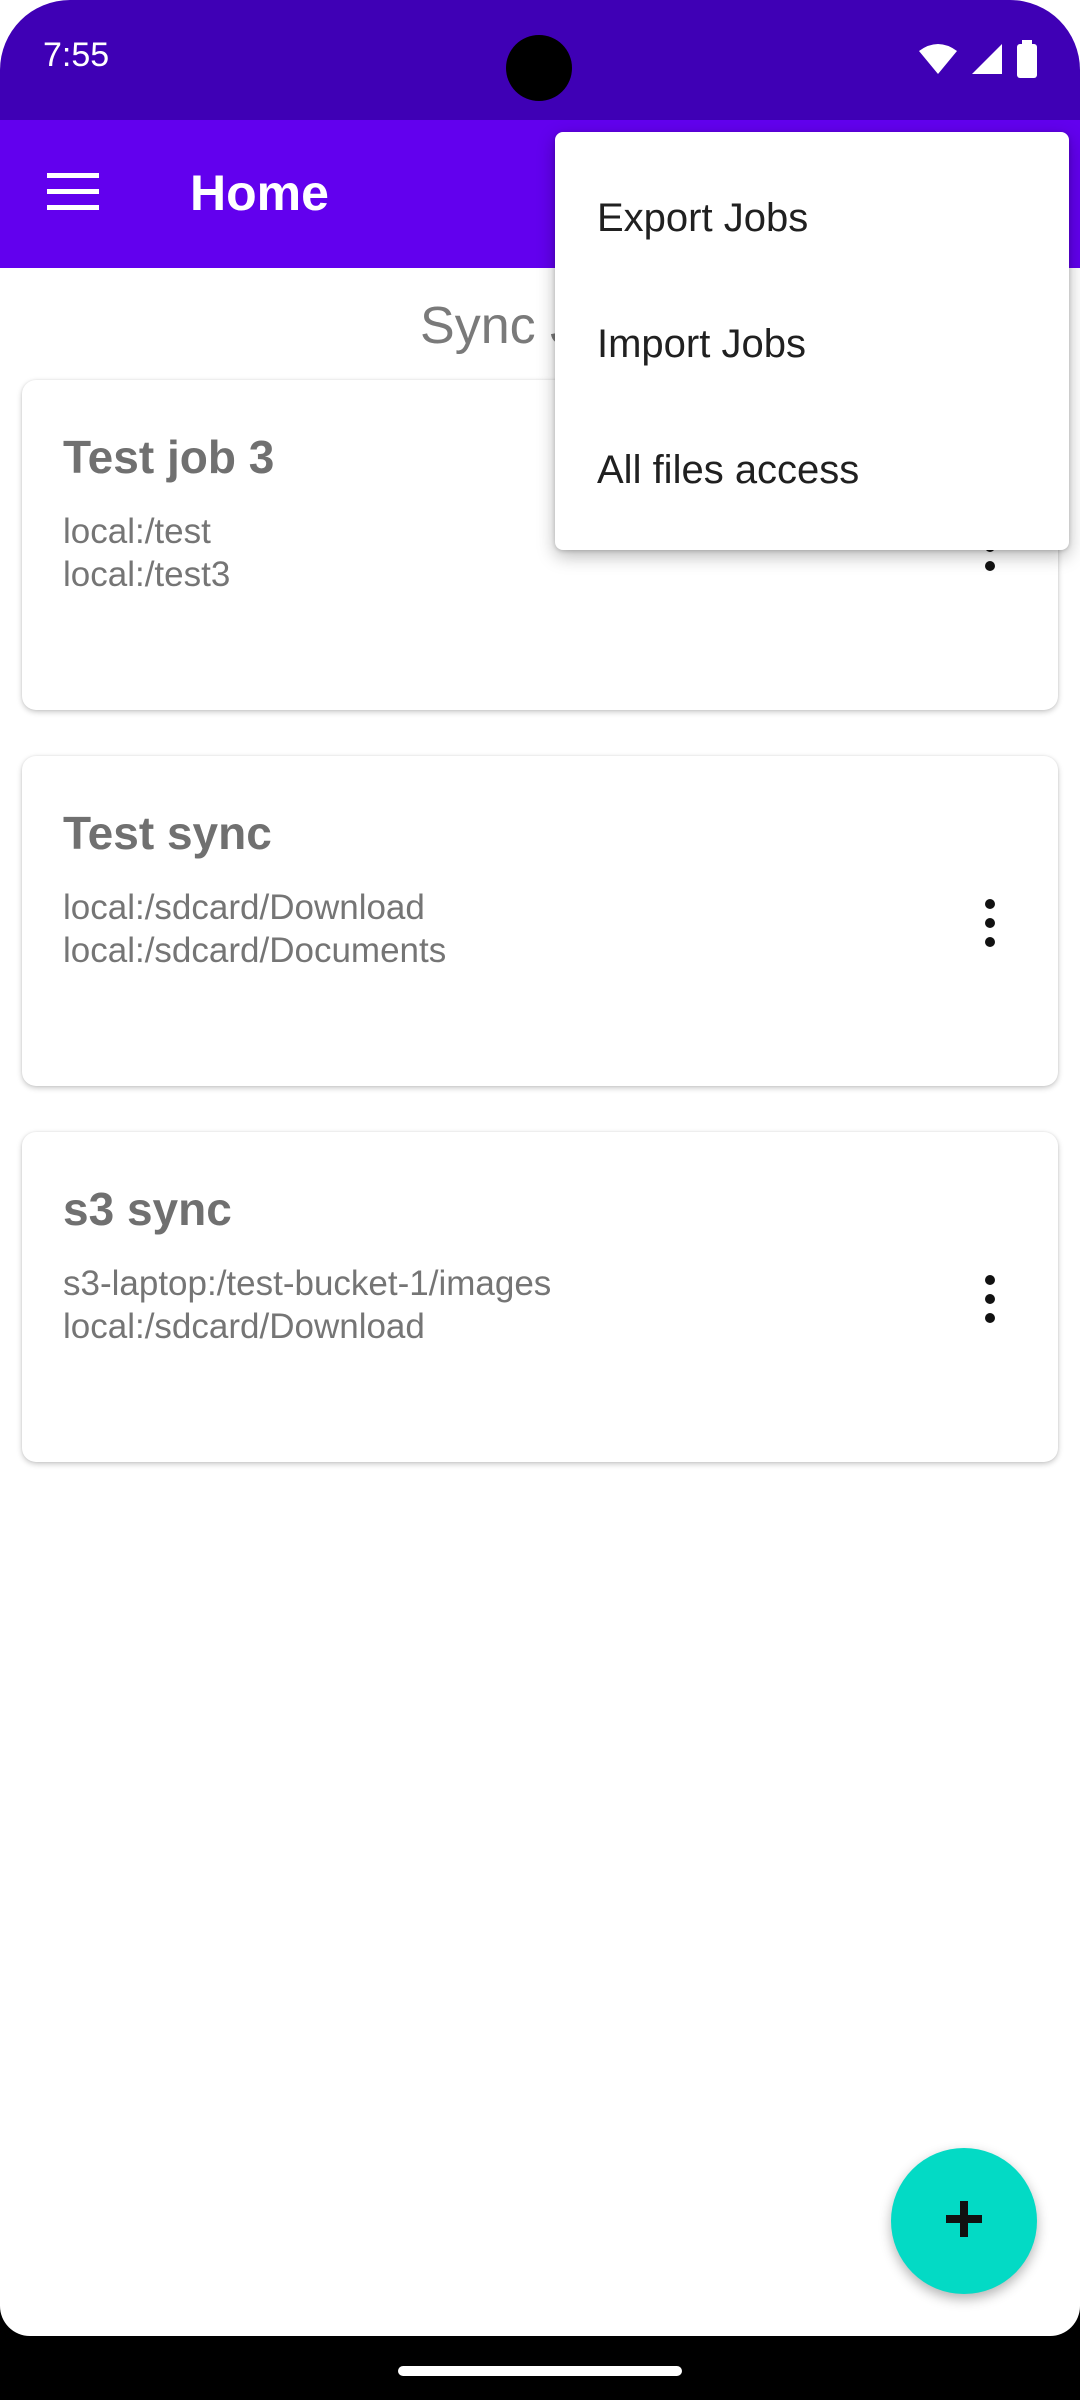 Image resolution: width=1080 pixels, height=2400 pixels. I want to click on menu-item-all-files-access: All files access, so click(812, 470).